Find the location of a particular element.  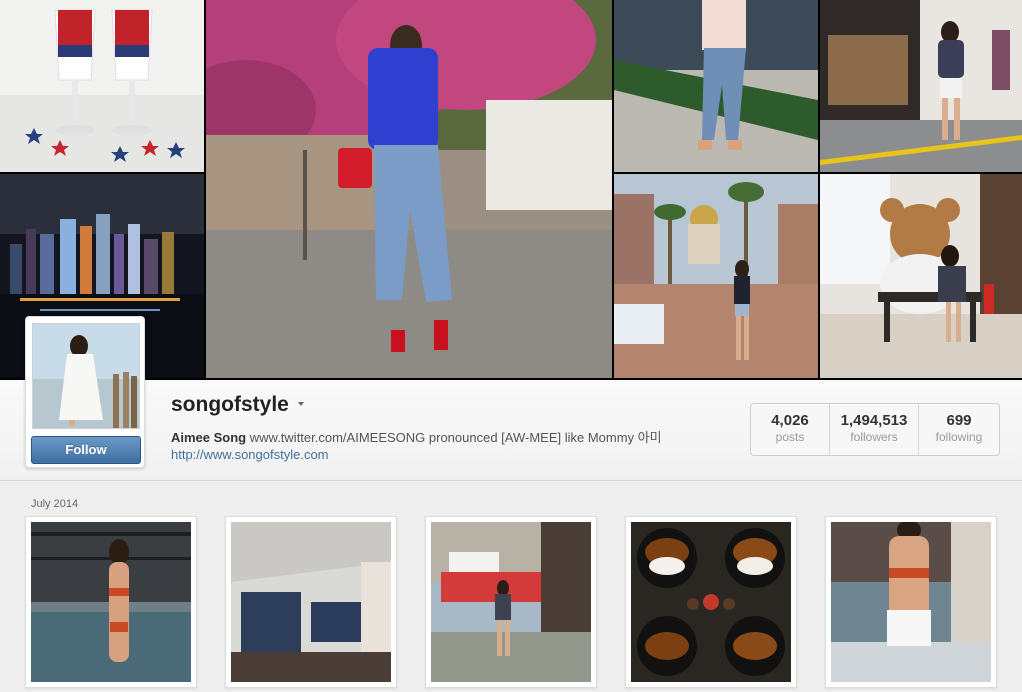

avatar-card: Follow is located at coordinates (85, 392).